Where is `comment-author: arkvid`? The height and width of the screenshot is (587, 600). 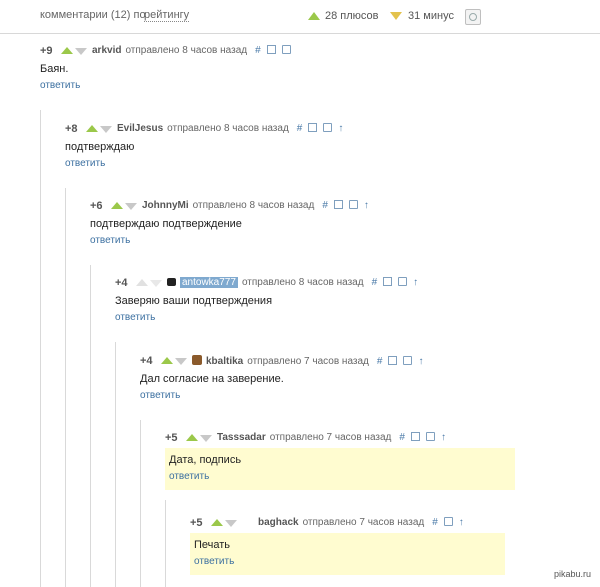 comment-author: arkvid is located at coordinates (106, 50).